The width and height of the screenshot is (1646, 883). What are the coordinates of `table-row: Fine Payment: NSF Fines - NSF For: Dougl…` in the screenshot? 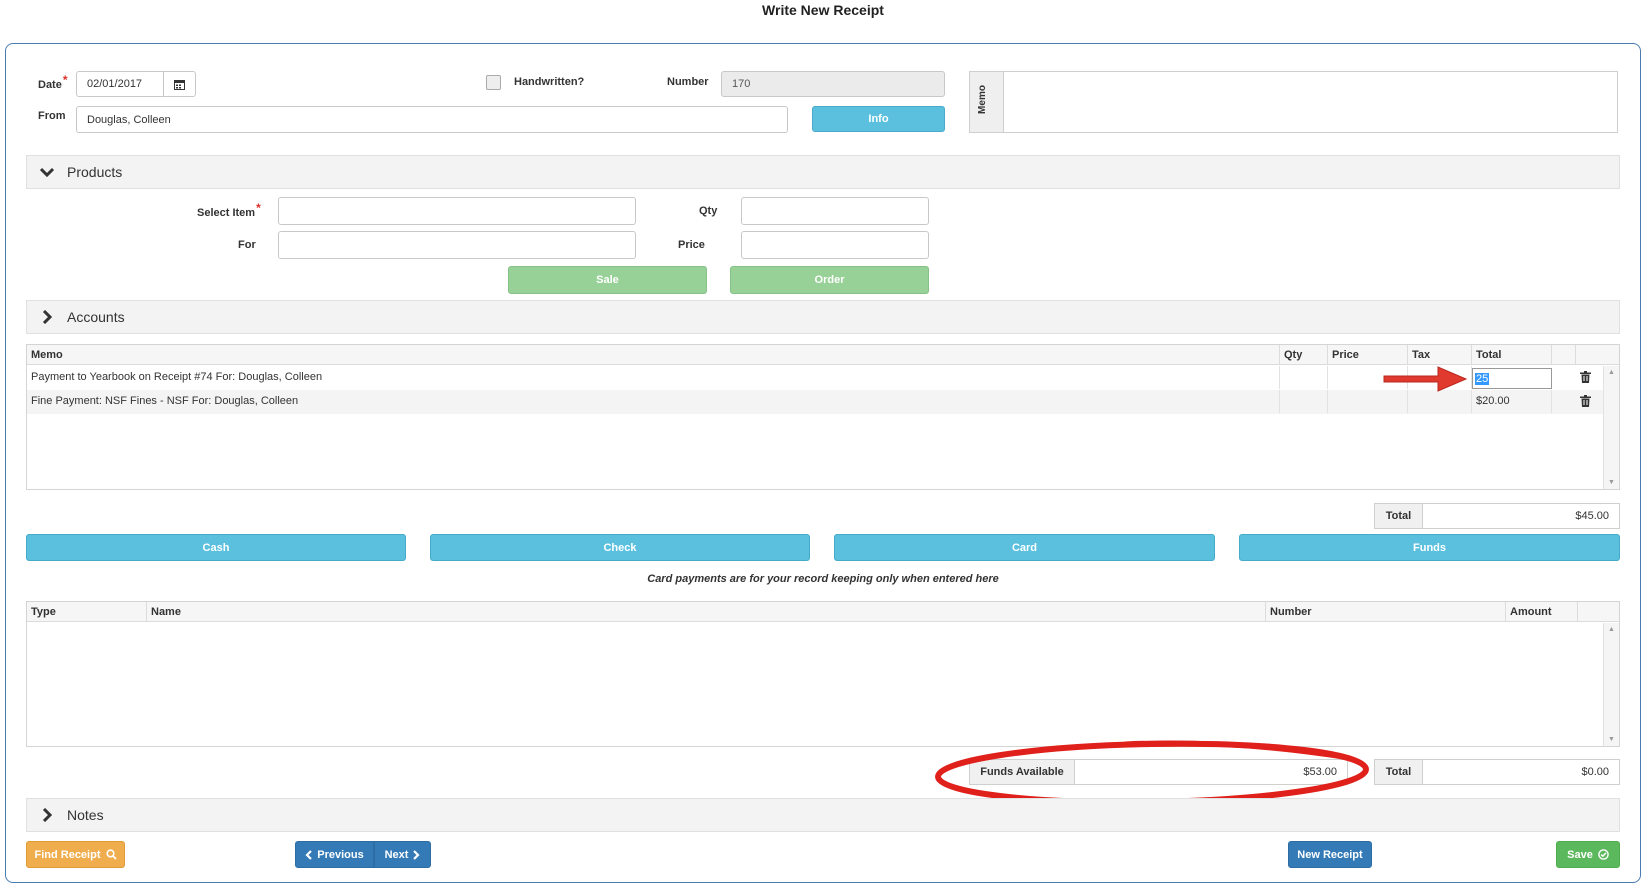 It's located at (815, 402).